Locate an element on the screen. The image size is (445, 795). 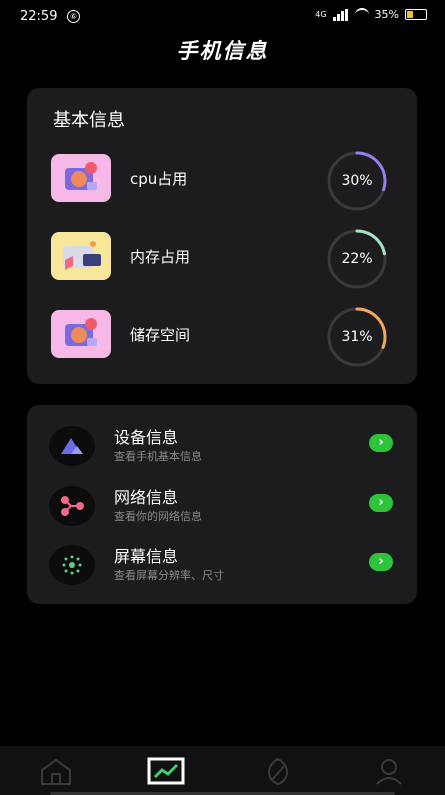
list-item-subtitle: 查看你的网络信息 is located at coordinates (158, 516).